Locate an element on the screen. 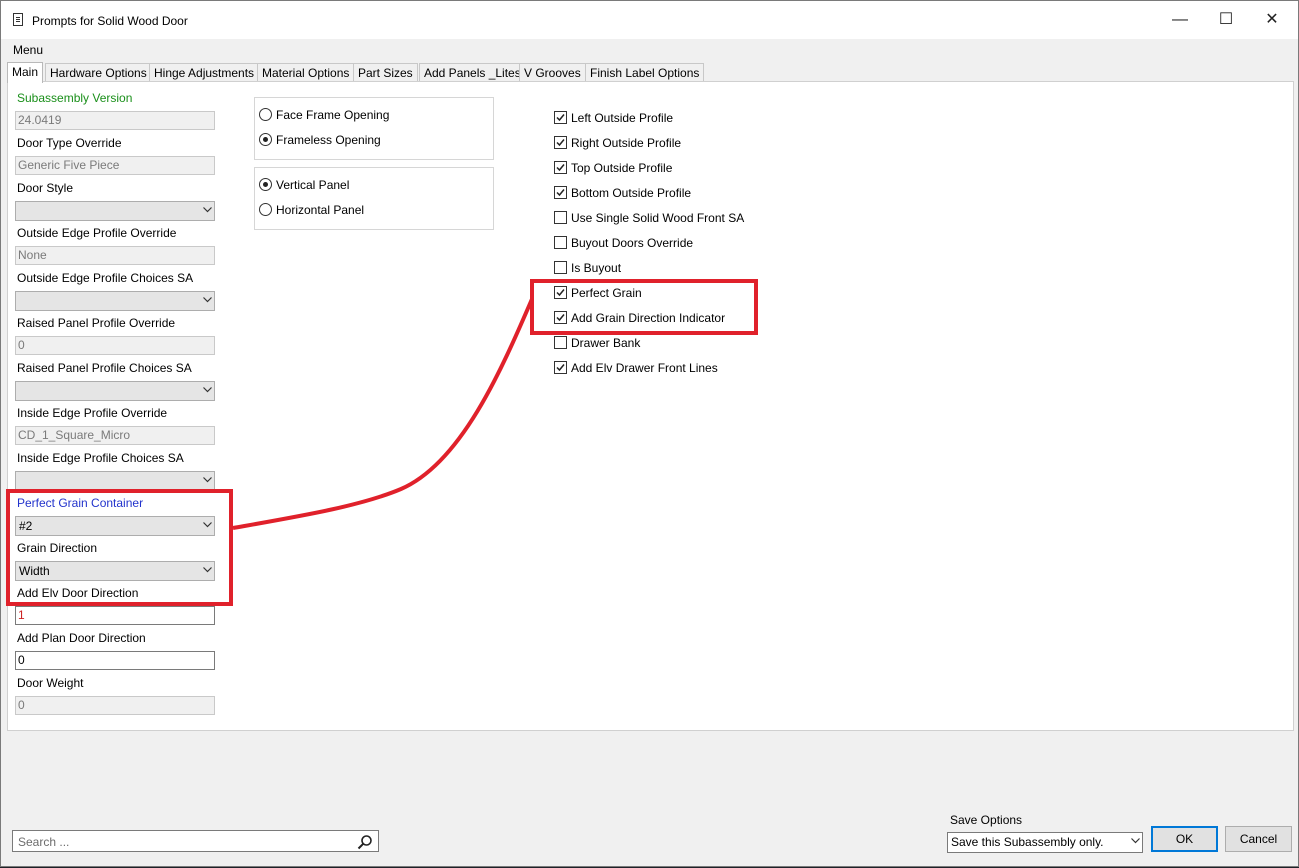 The height and width of the screenshot is (868, 1299). search-icon is located at coordinates (365, 842).